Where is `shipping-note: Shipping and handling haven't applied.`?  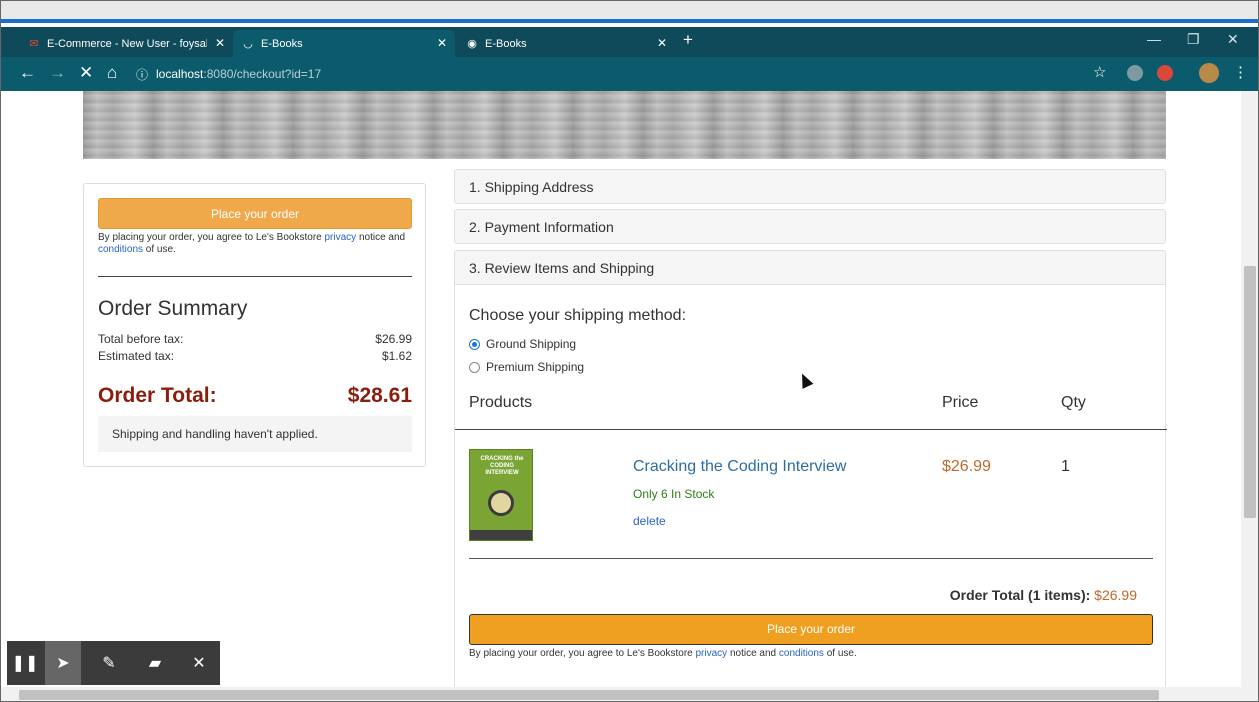
shipping-note: Shipping and handling haven't applied. is located at coordinates (255, 434).